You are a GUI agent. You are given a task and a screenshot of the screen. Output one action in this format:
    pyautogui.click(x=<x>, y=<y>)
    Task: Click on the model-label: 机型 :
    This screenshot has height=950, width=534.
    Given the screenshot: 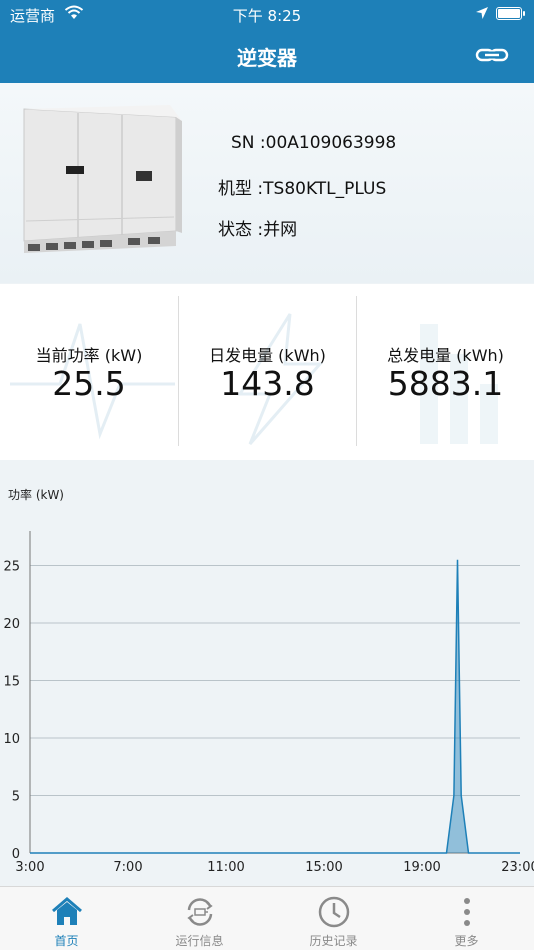 What is the action you would take?
    pyautogui.click(x=241, y=189)
    